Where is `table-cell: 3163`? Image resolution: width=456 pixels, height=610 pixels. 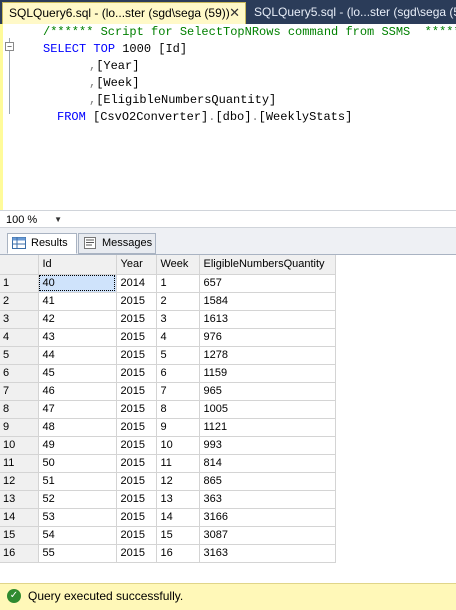 table-cell: 3163 is located at coordinates (267, 553).